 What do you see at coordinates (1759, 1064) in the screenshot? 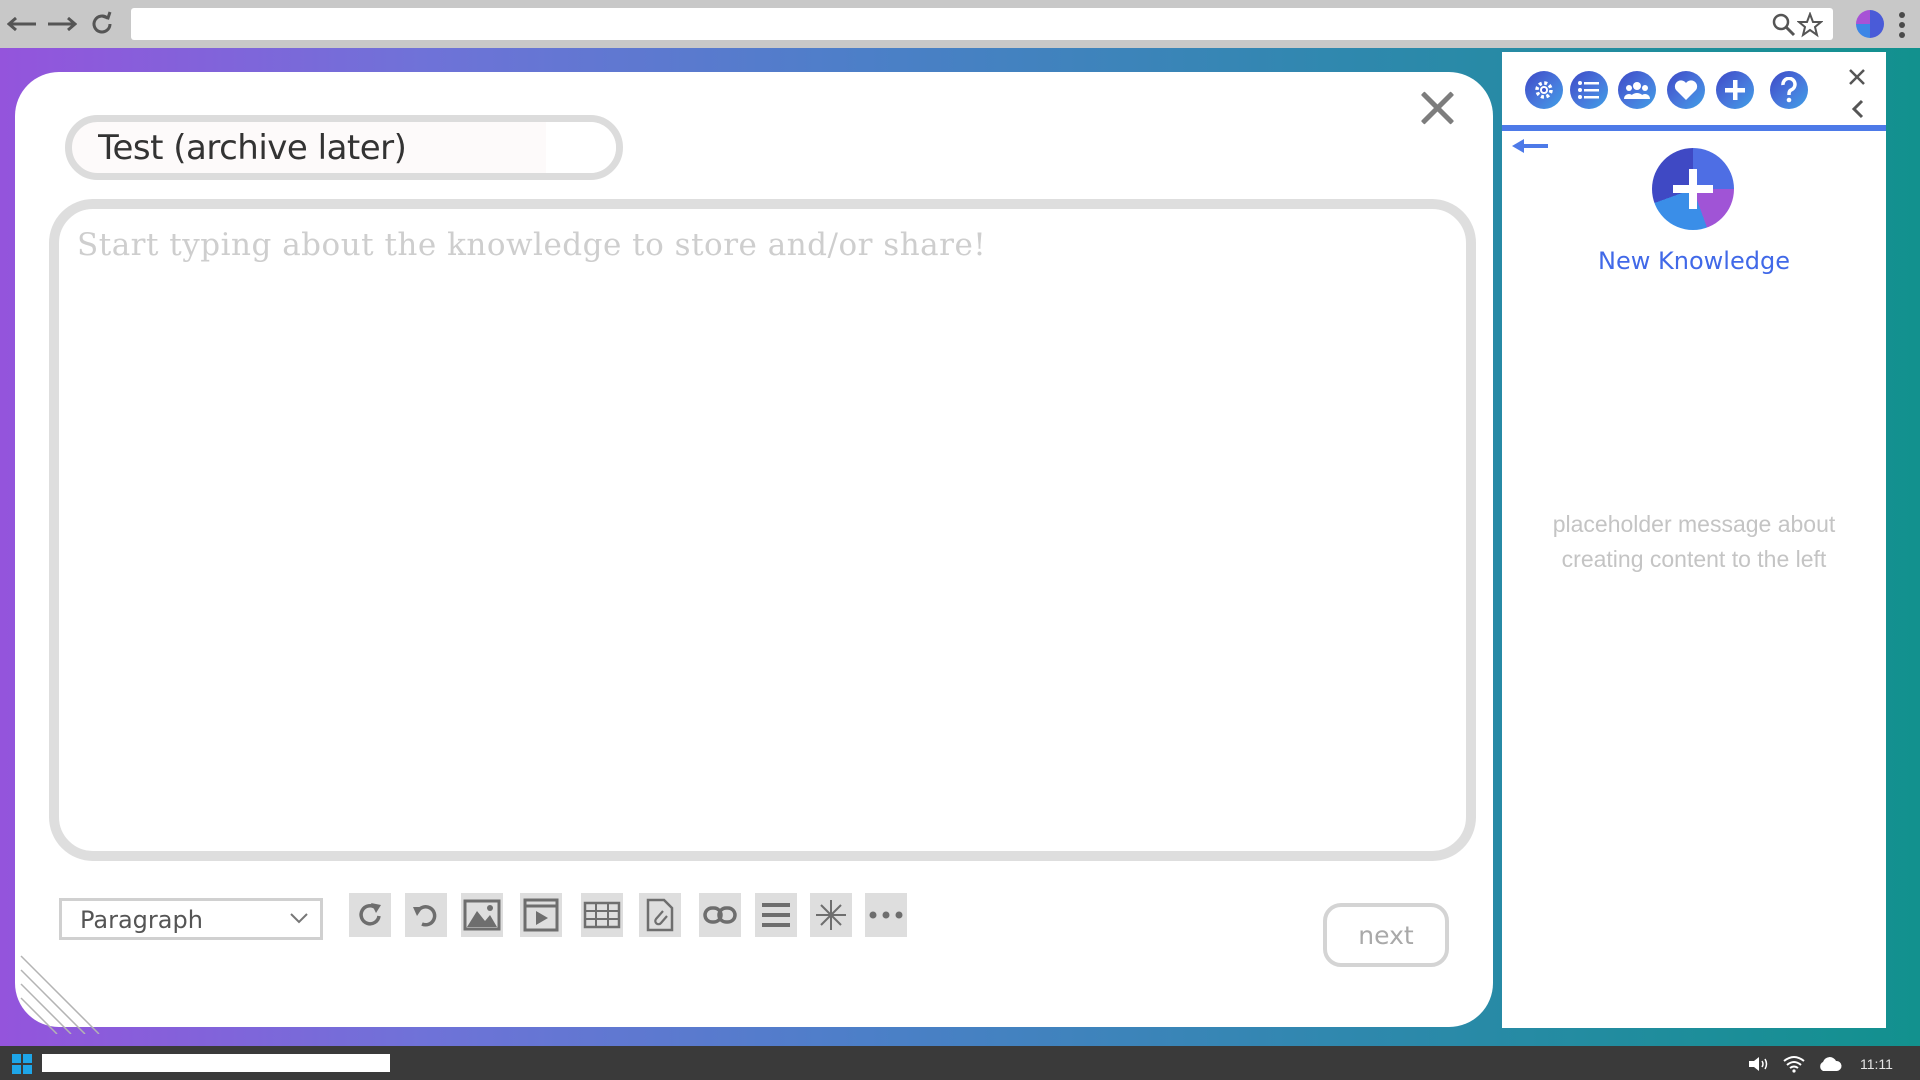
I see `volume-icon` at bounding box center [1759, 1064].